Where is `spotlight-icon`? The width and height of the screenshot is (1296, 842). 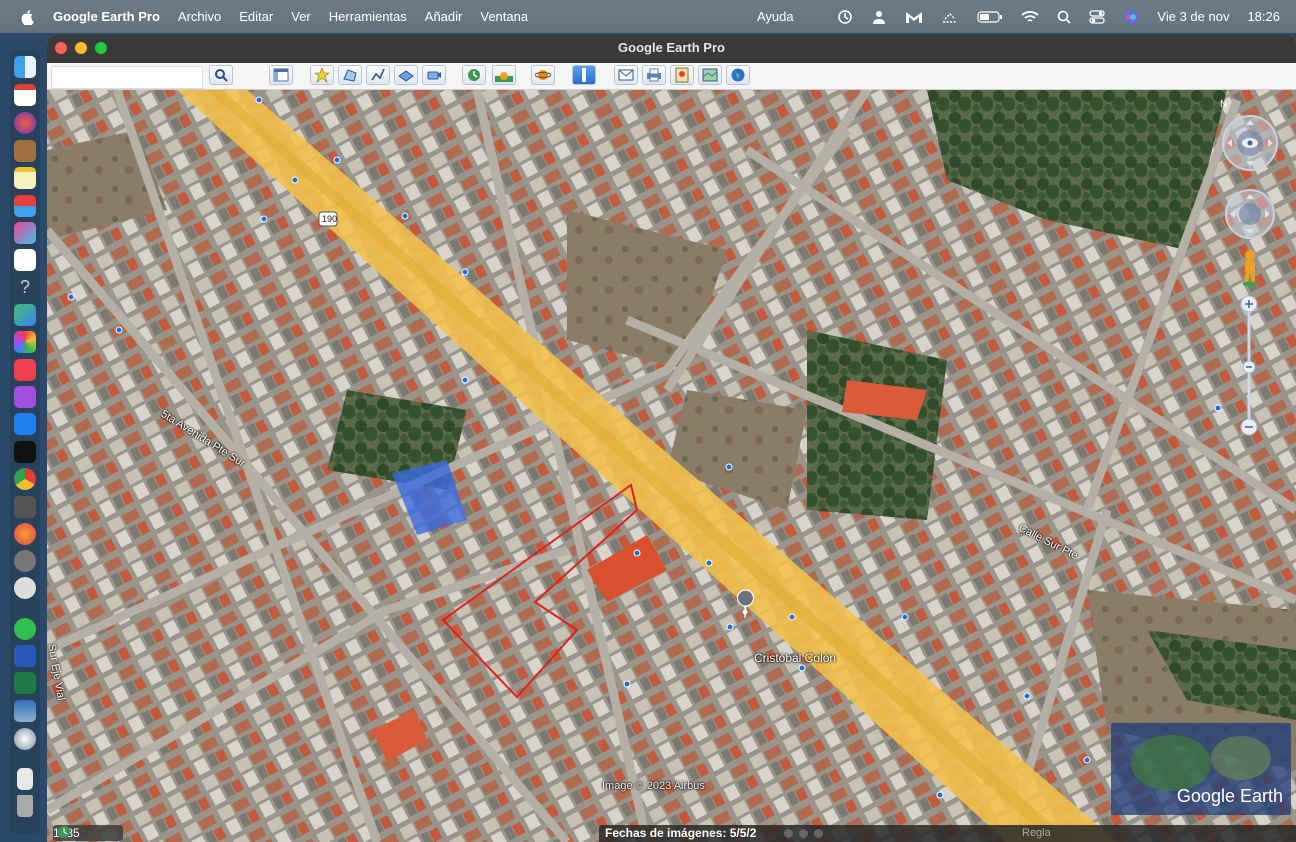
spotlight-icon is located at coordinates (1064, 17).